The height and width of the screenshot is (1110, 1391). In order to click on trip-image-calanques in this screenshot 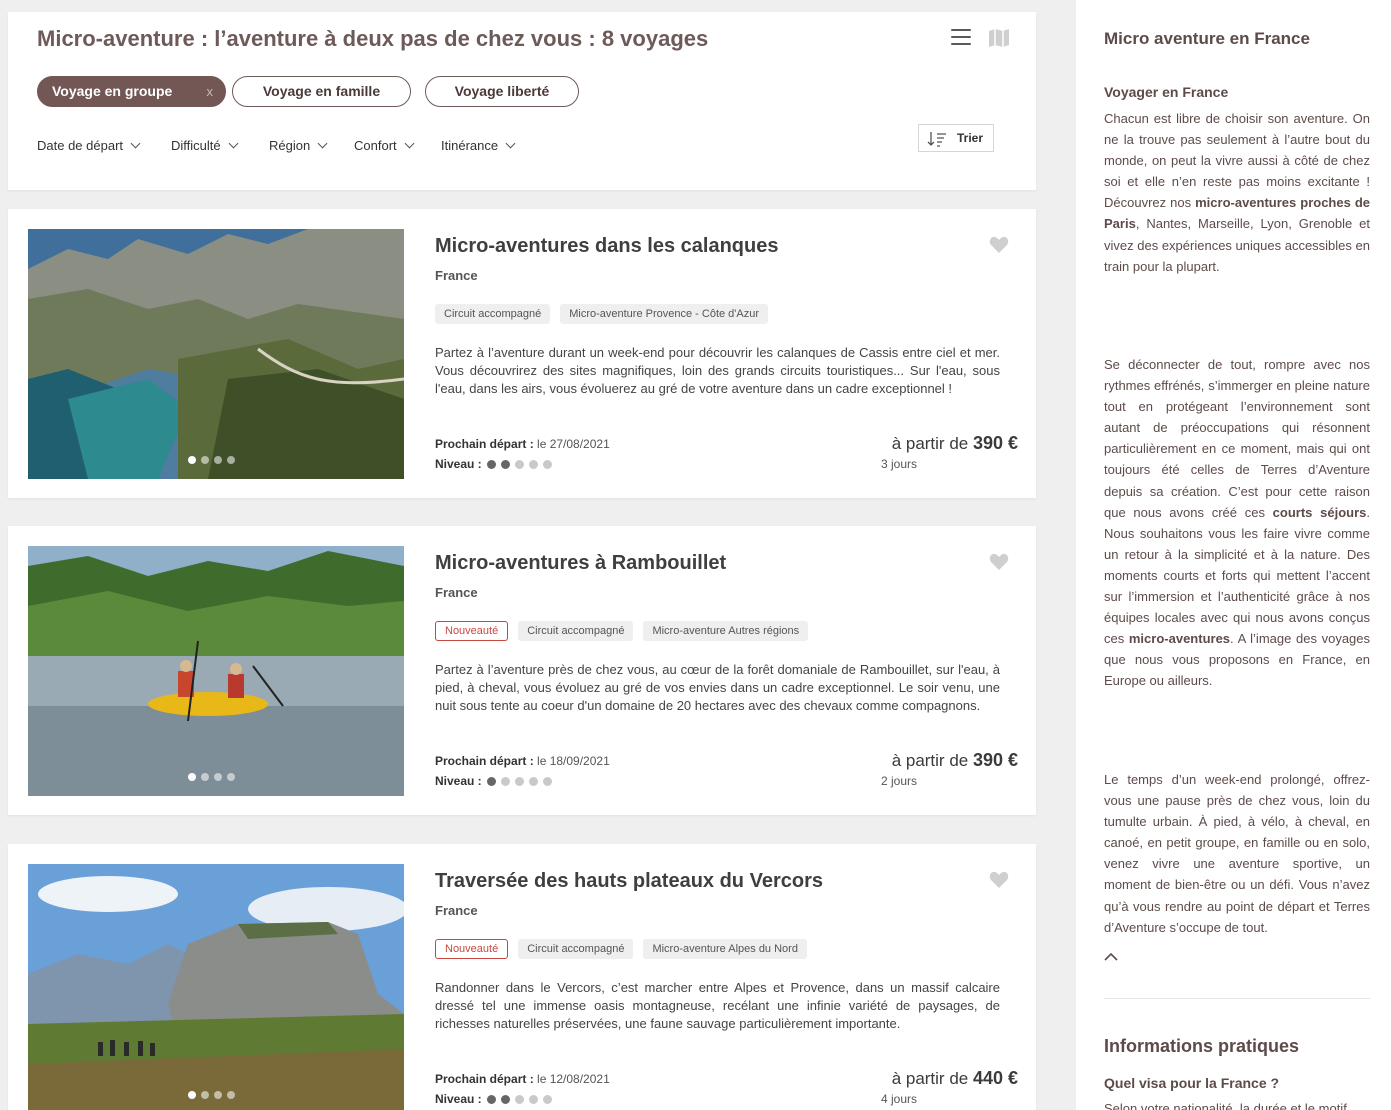, I will do `click(216, 354)`.